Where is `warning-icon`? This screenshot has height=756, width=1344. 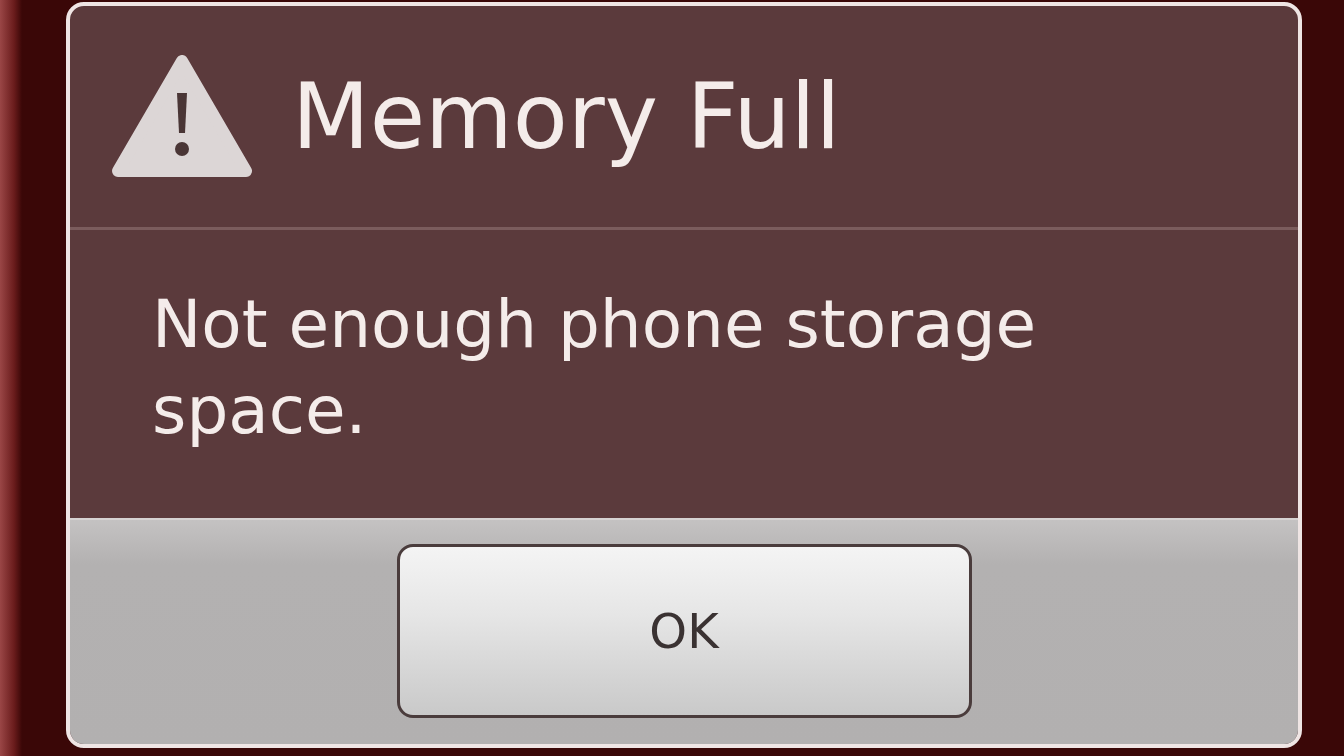
warning-icon is located at coordinates (182, 116).